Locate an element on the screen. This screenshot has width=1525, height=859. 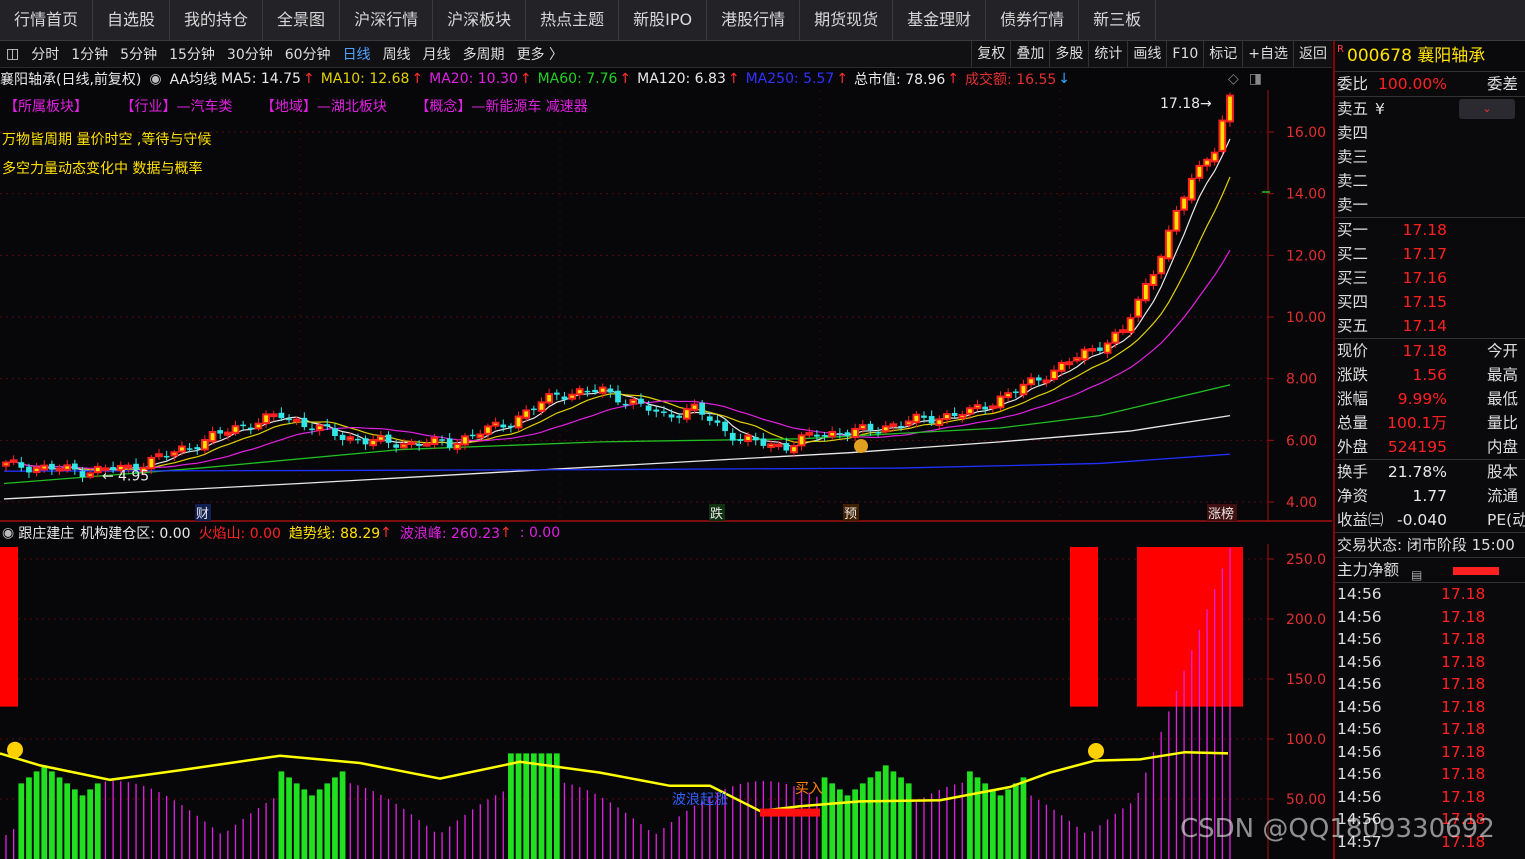
tool-button: 画线 is located at coordinates (1146, 54).